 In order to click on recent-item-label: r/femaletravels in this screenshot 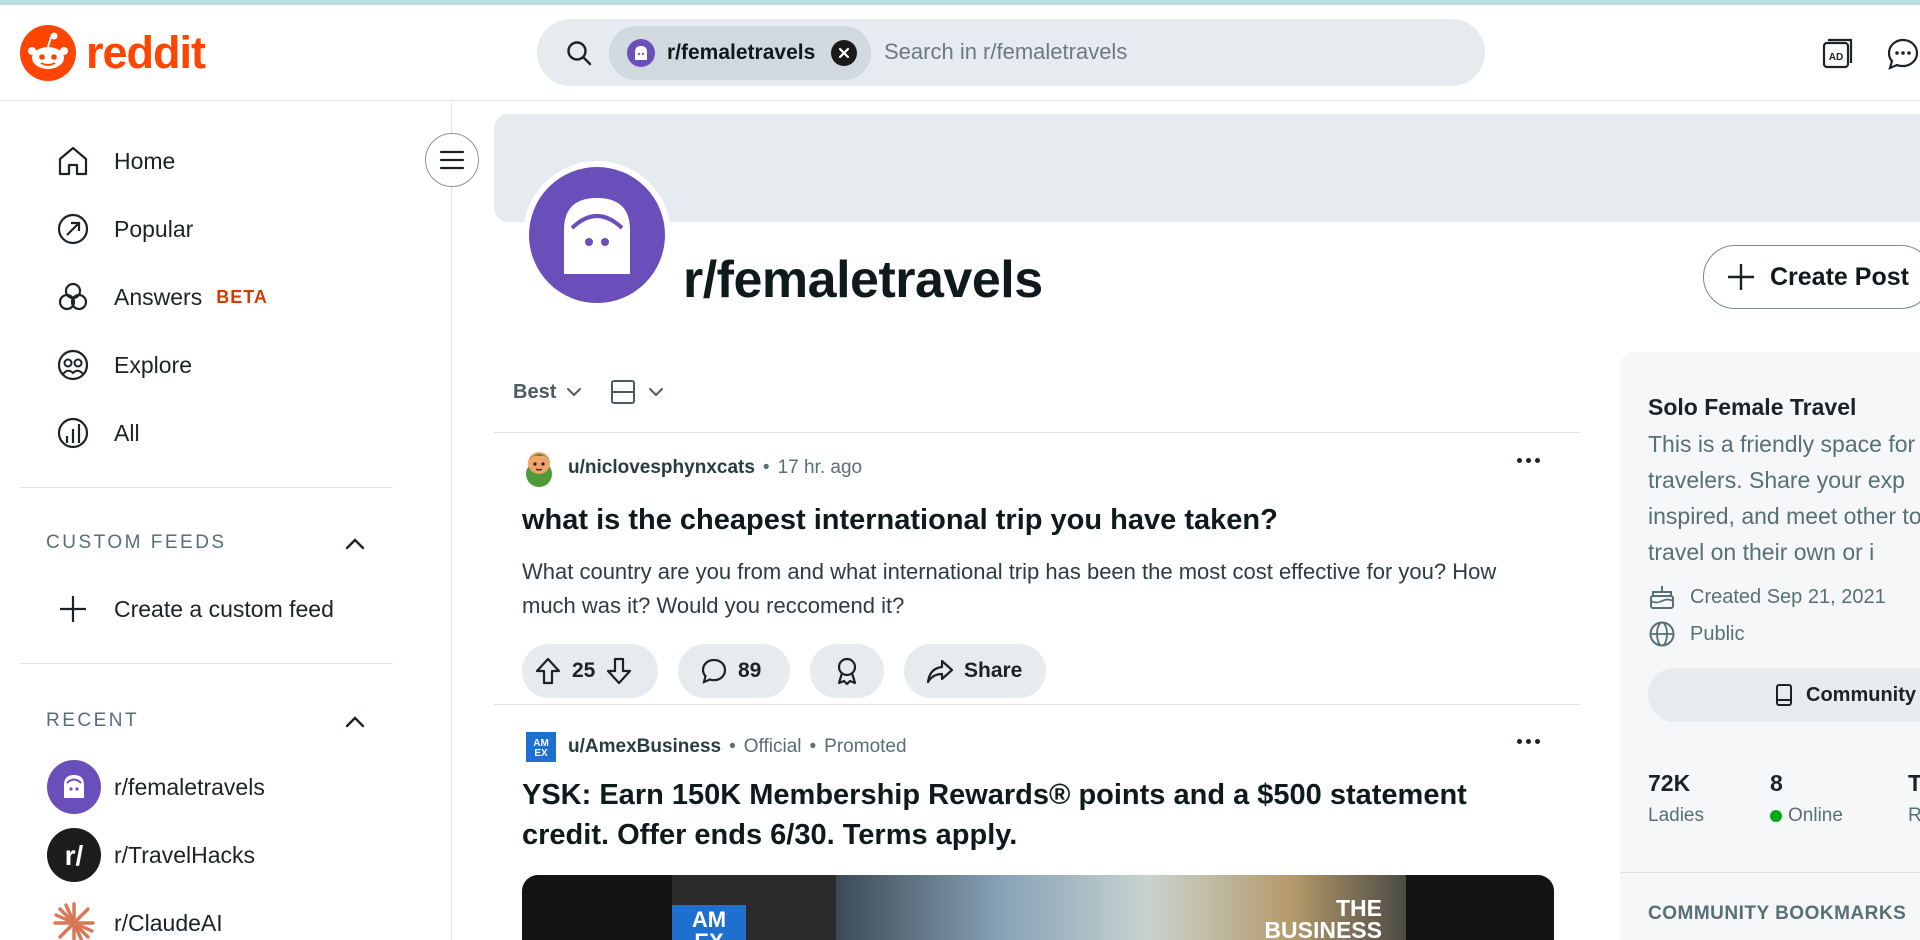, I will do `click(189, 786)`.